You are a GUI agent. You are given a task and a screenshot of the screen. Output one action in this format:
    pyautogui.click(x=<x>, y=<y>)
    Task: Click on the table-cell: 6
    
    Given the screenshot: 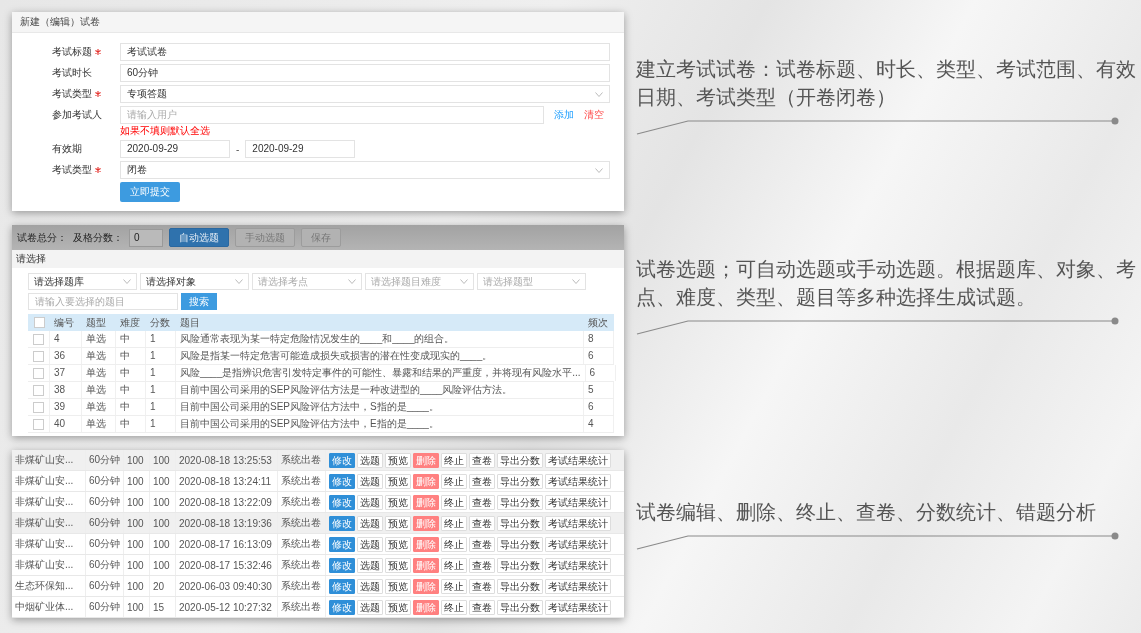 What is the action you would take?
    pyautogui.click(x=599, y=356)
    